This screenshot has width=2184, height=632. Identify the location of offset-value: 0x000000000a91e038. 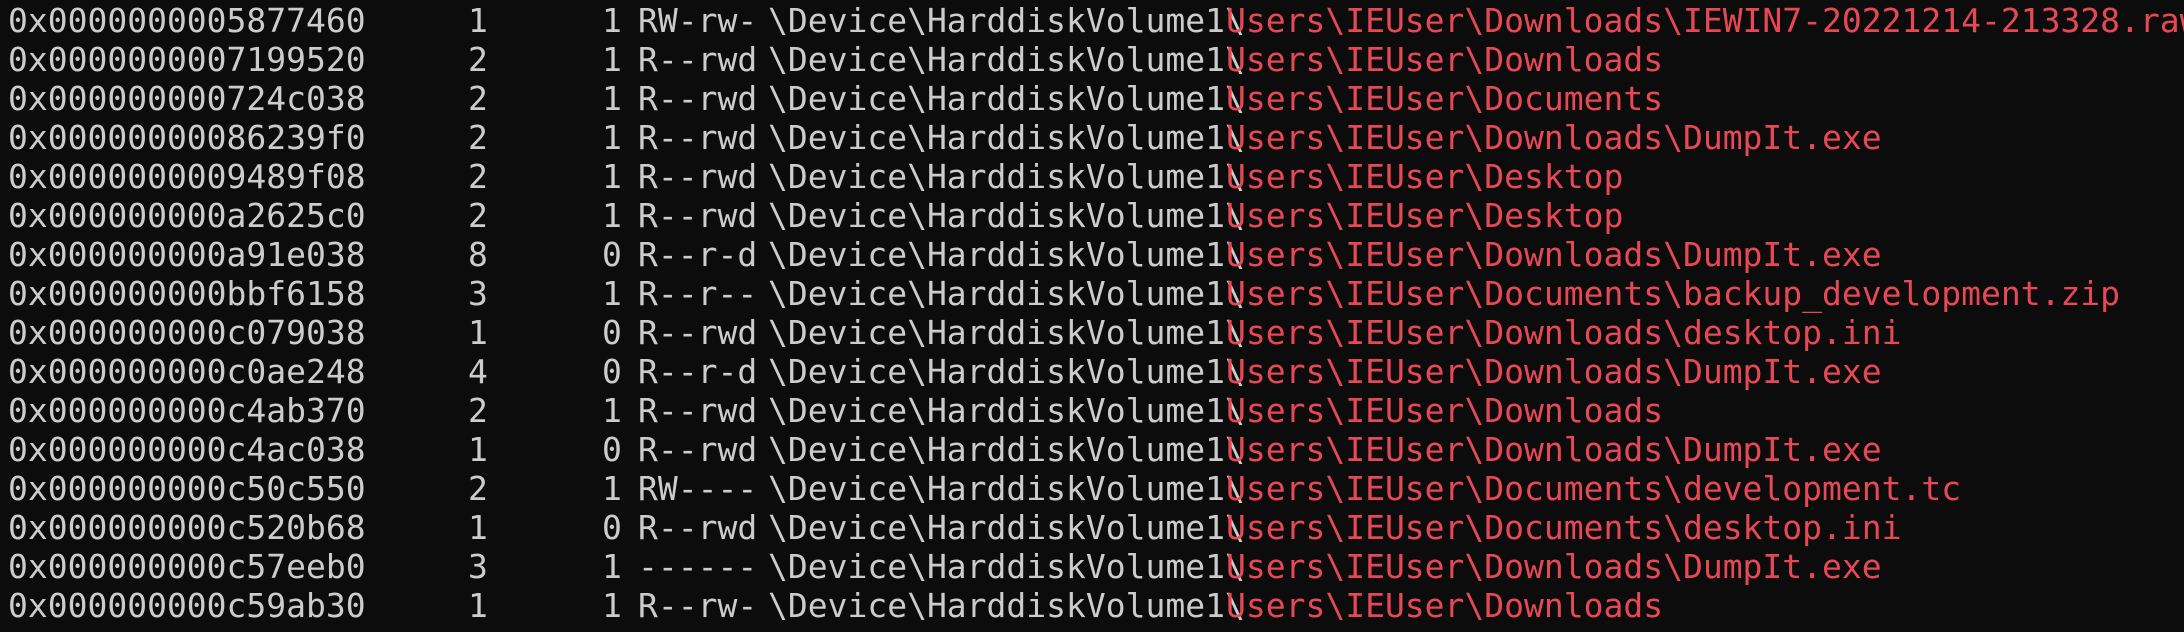
(187, 254).